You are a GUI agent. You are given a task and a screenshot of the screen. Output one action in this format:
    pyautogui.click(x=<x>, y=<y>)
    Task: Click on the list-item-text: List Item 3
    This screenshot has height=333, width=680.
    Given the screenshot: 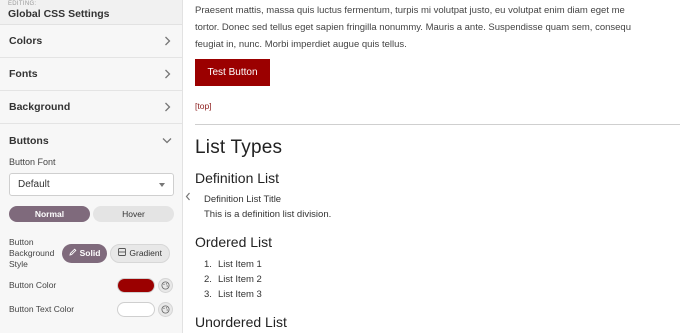 What is the action you would take?
    pyautogui.click(x=240, y=294)
    